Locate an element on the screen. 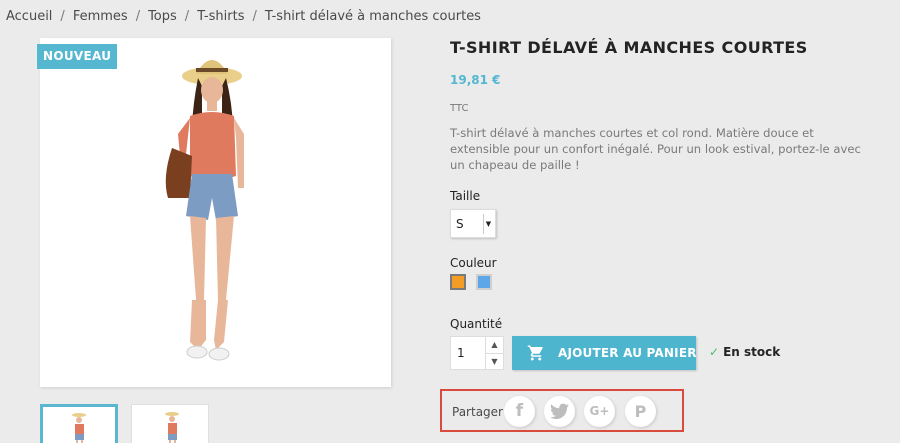 Image resolution: width=900 pixels, height=443 pixels. breadcrumb-femmes: Femmes is located at coordinates (100, 16).